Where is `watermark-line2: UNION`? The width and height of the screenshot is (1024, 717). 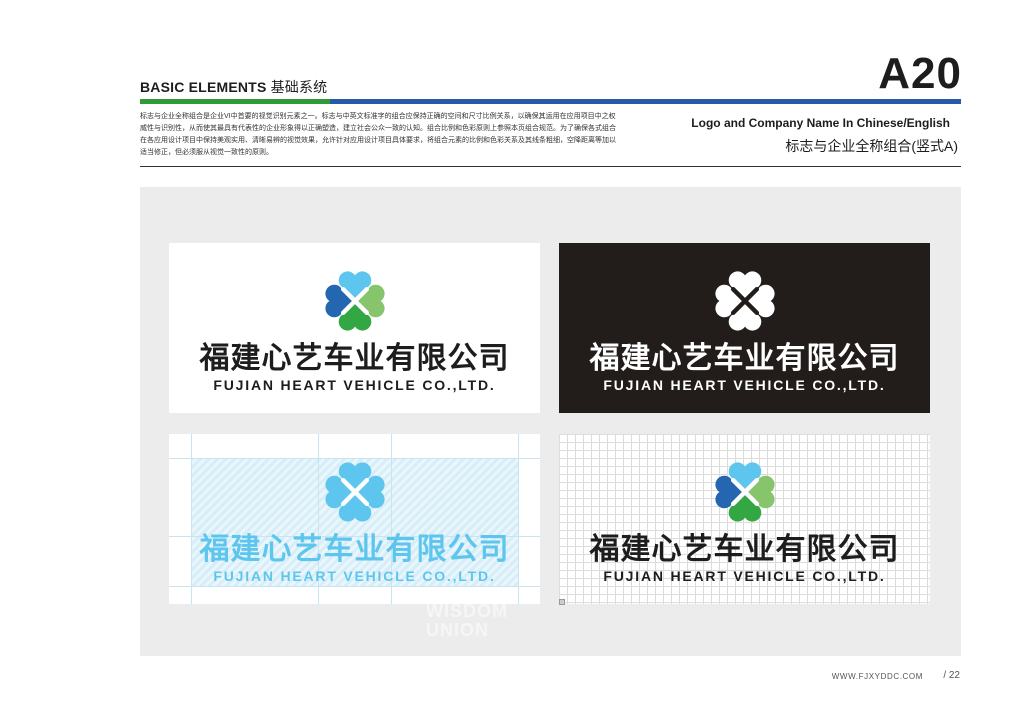
watermark-line2: UNION is located at coordinates (457, 630).